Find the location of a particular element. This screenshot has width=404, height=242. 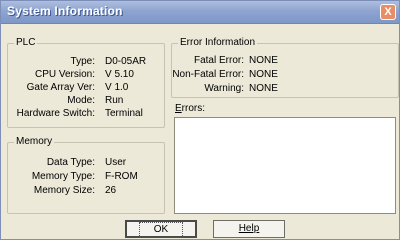

cpu-version-row: CPU Version: V 5.10 is located at coordinates (86, 74).